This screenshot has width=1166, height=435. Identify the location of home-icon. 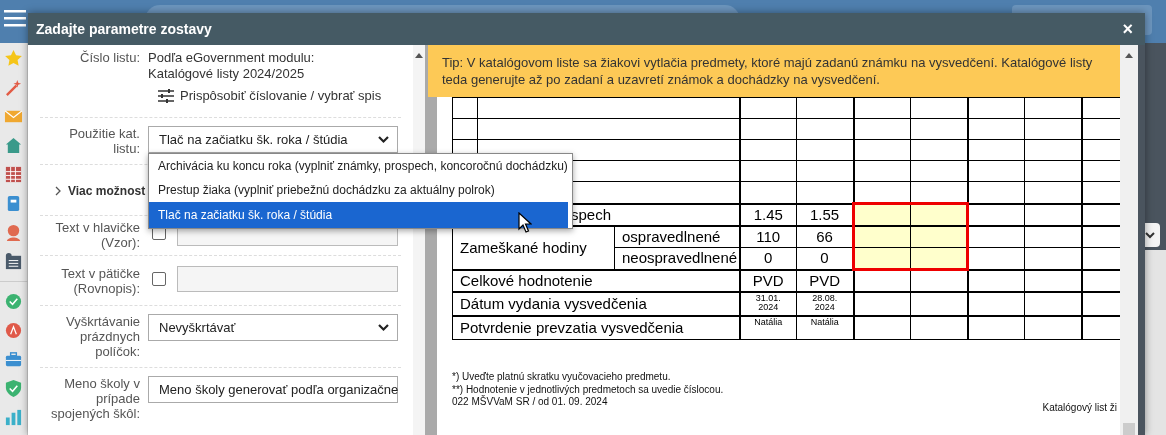
(13, 145).